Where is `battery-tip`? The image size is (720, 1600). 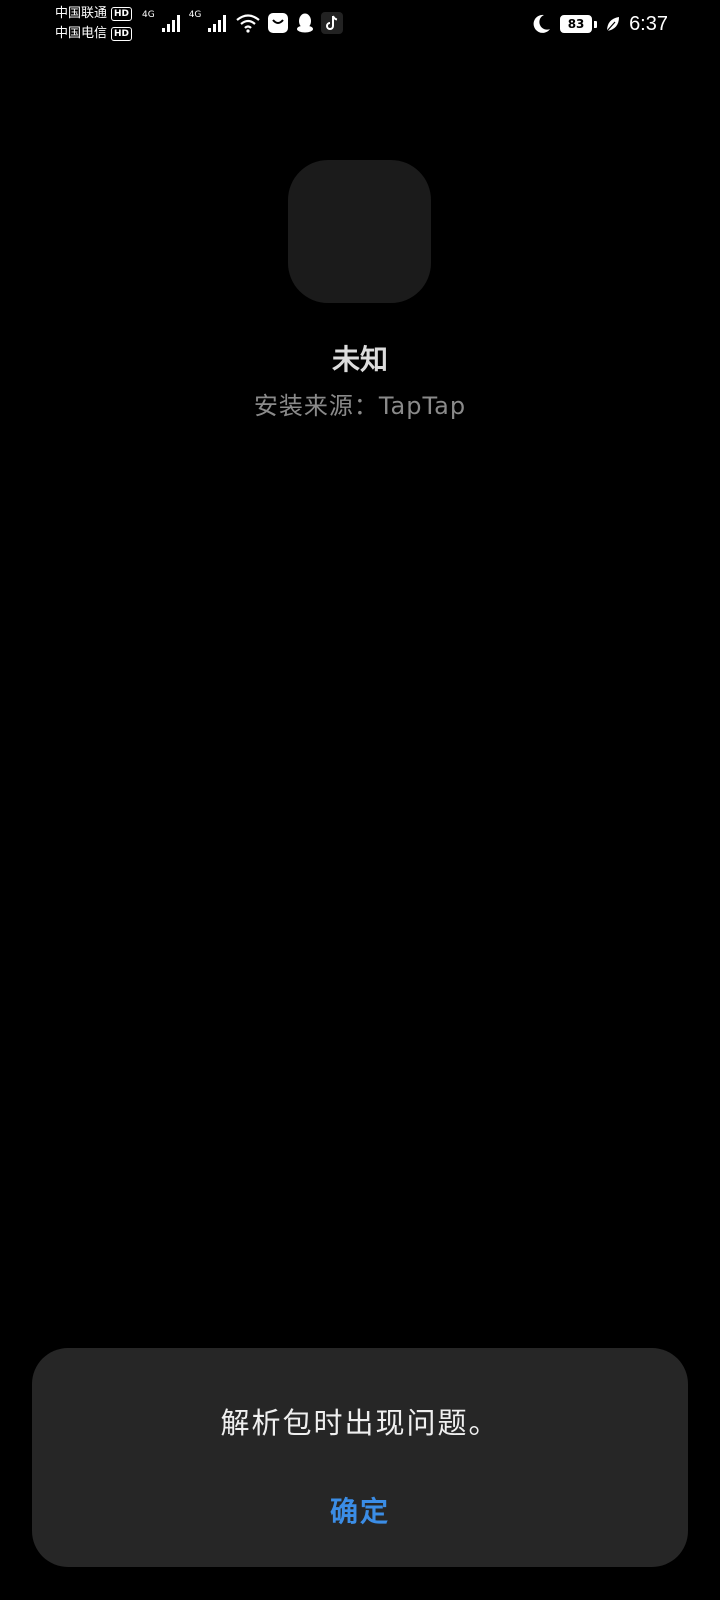 battery-tip is located at coordinates (596, 24).